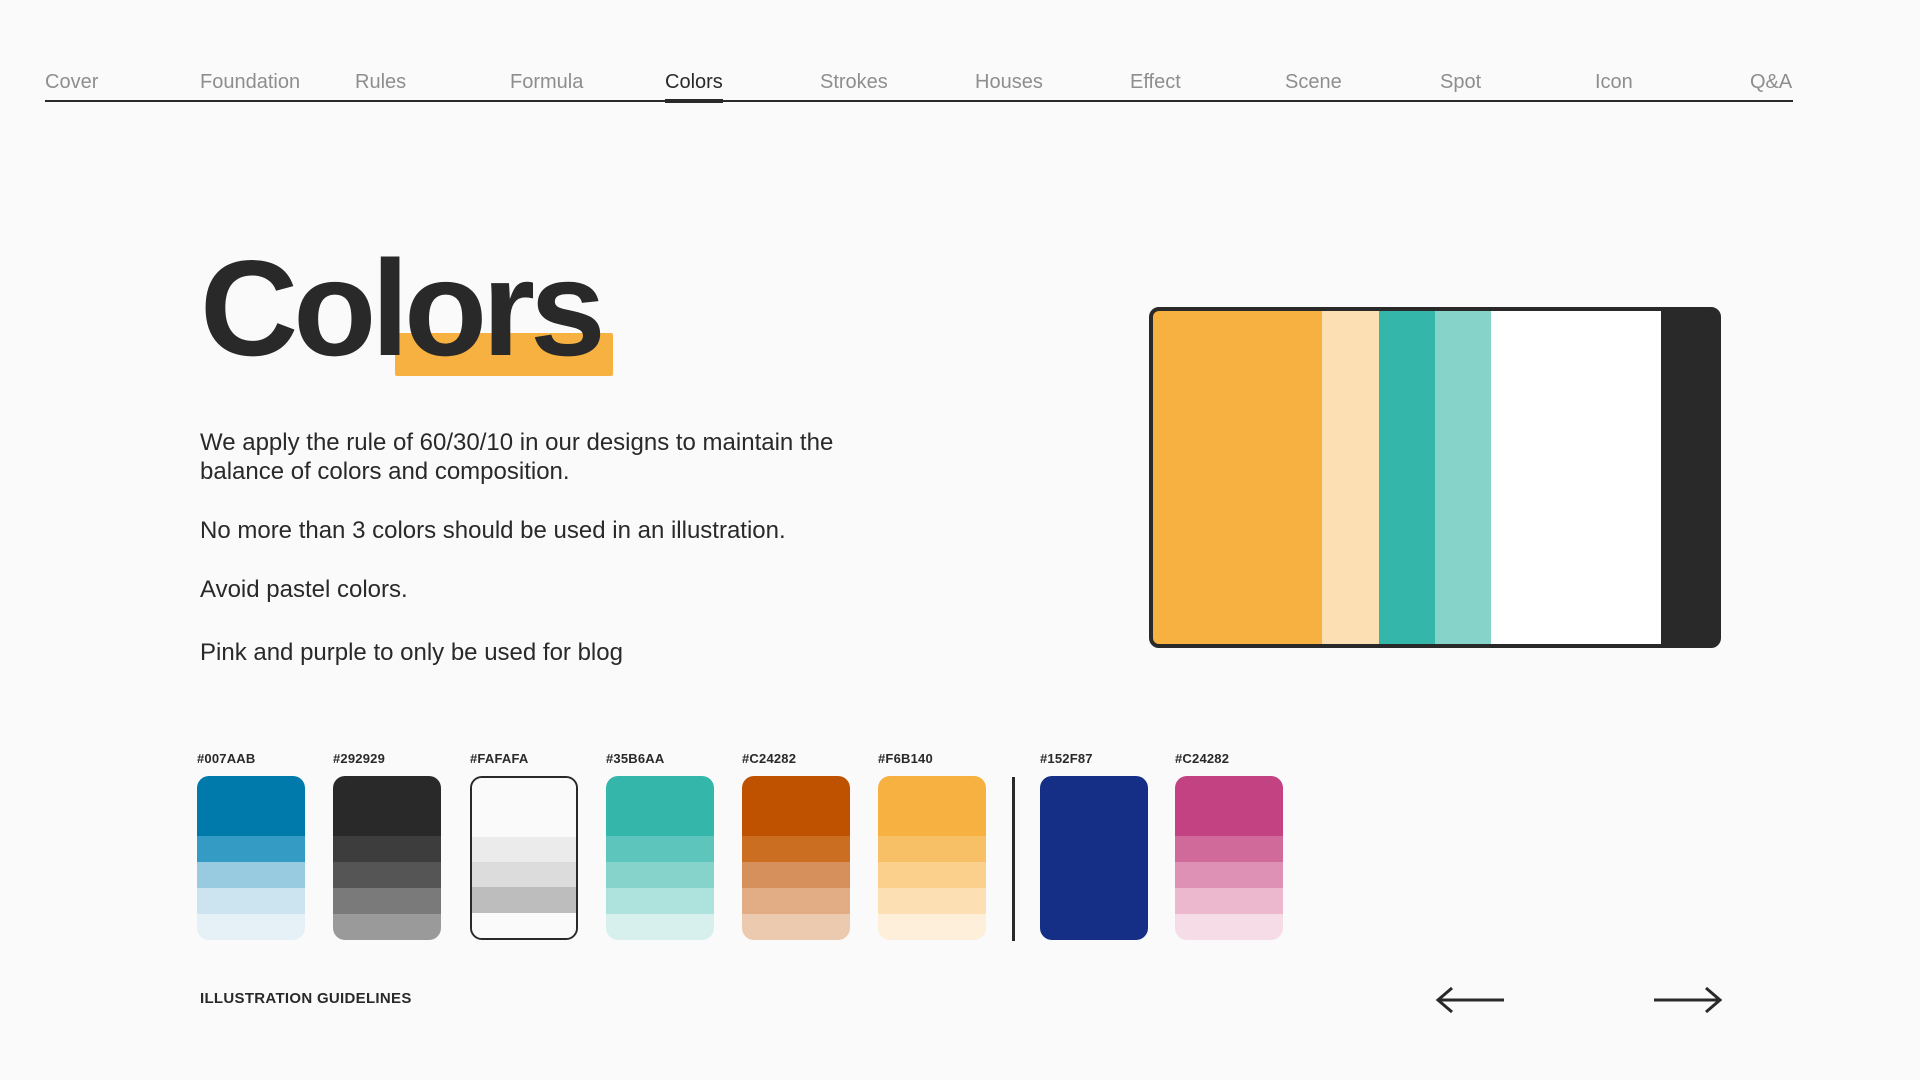 The height and width of the screenshot is (1080, 1920). Describe the element at coordinates (1155, 82) in the screenshot. I see `nav-tab-effect: Effect` at that location.